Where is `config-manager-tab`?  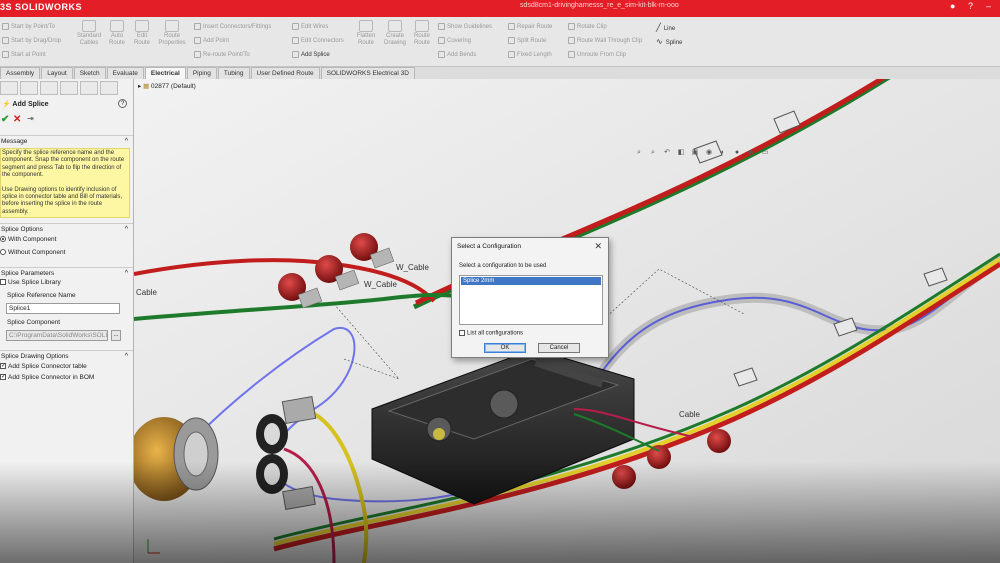
config-manager-tab is located at coordinates (49, 88).